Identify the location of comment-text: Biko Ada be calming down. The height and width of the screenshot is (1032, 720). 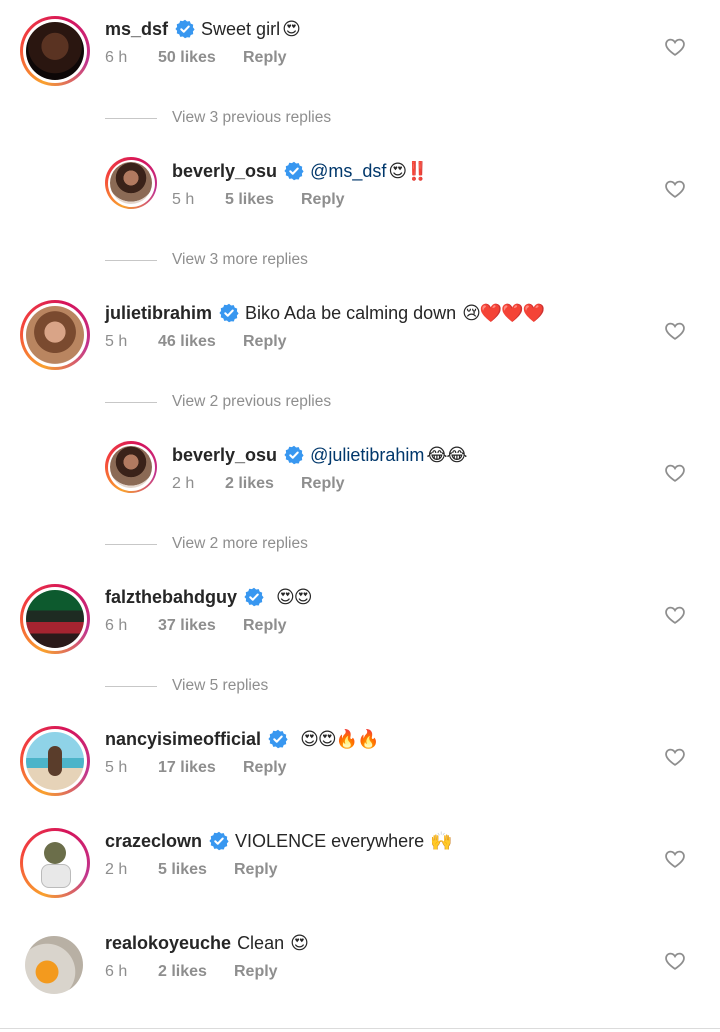
(351, 313).